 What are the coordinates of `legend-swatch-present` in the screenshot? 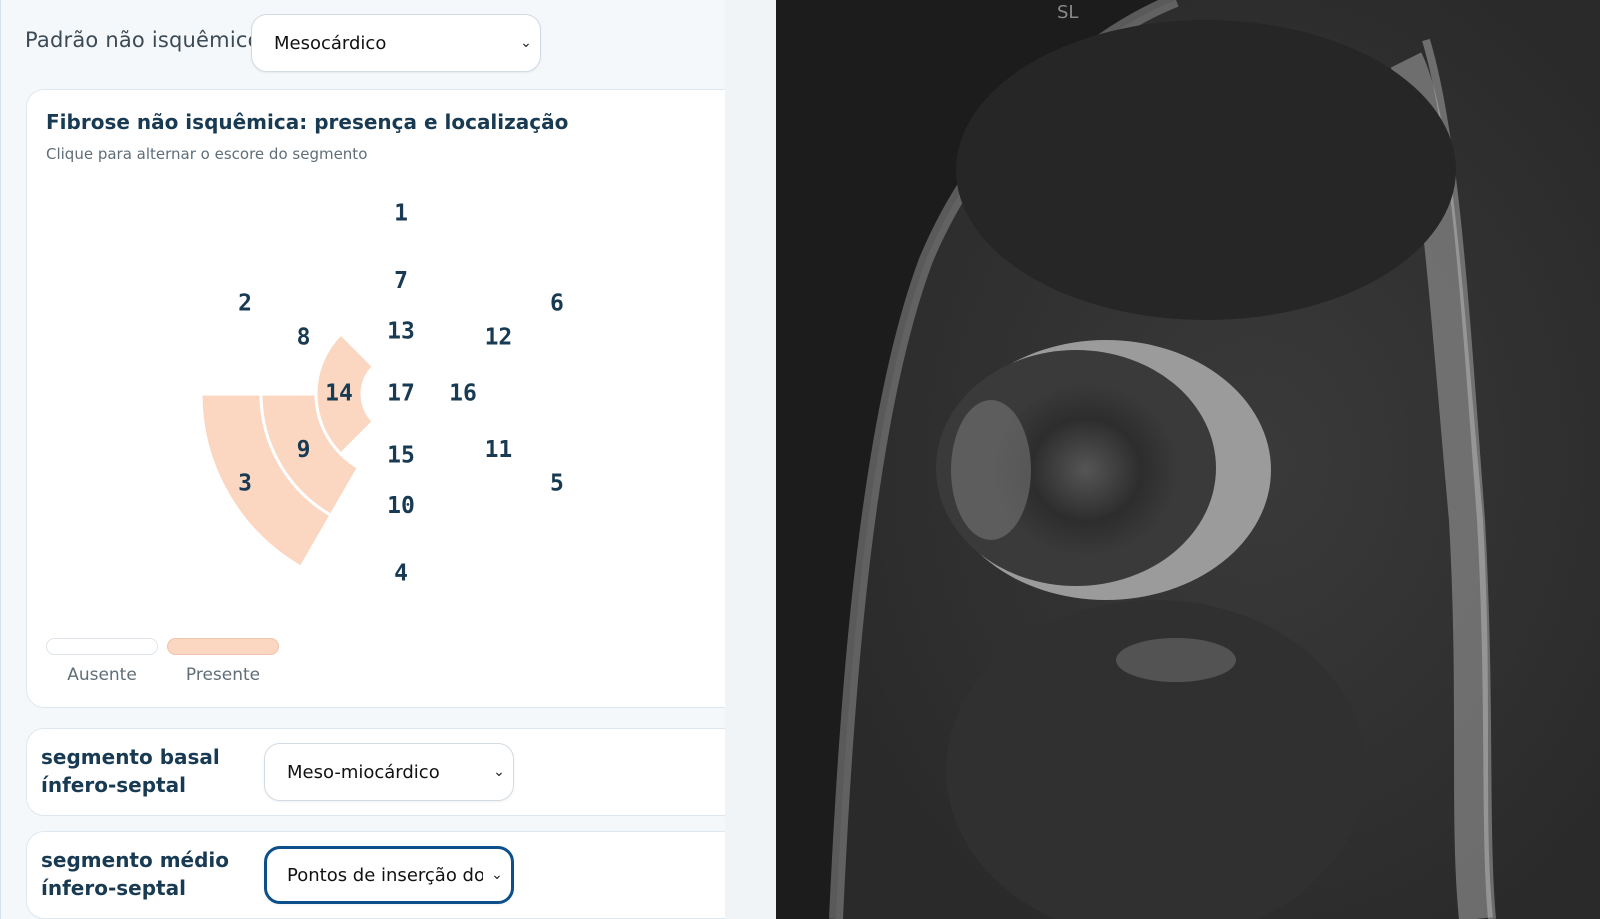 It's located at (223, 646).